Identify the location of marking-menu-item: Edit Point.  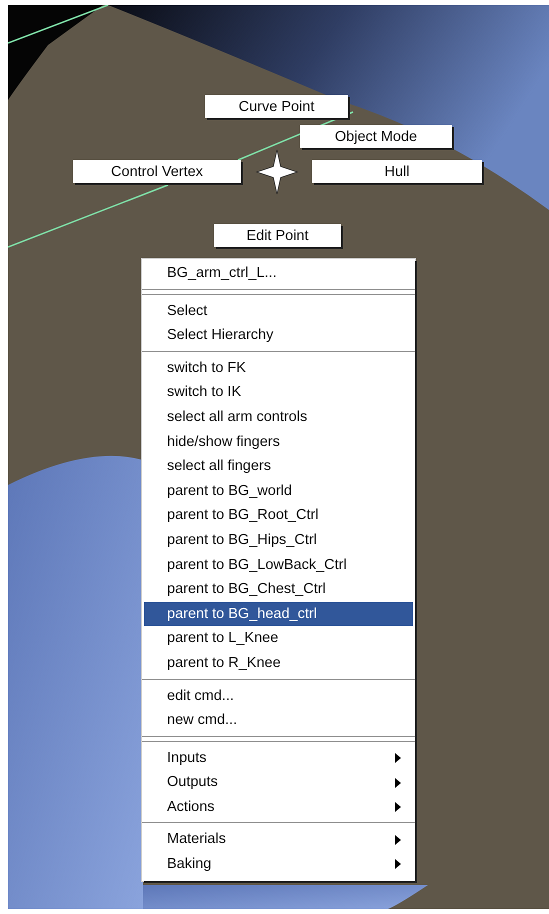
(277, 235).